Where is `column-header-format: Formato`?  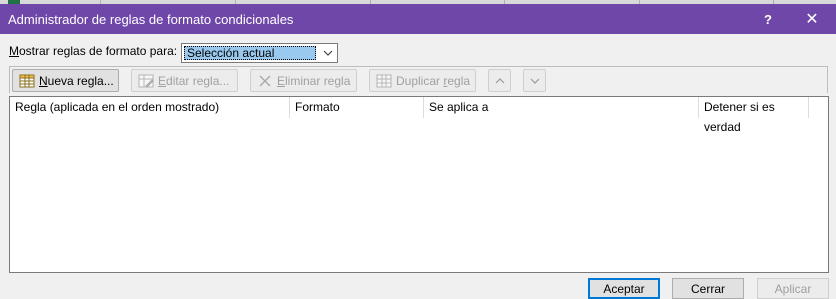
column-header-format: Formato is located at coordinates (357, 107).